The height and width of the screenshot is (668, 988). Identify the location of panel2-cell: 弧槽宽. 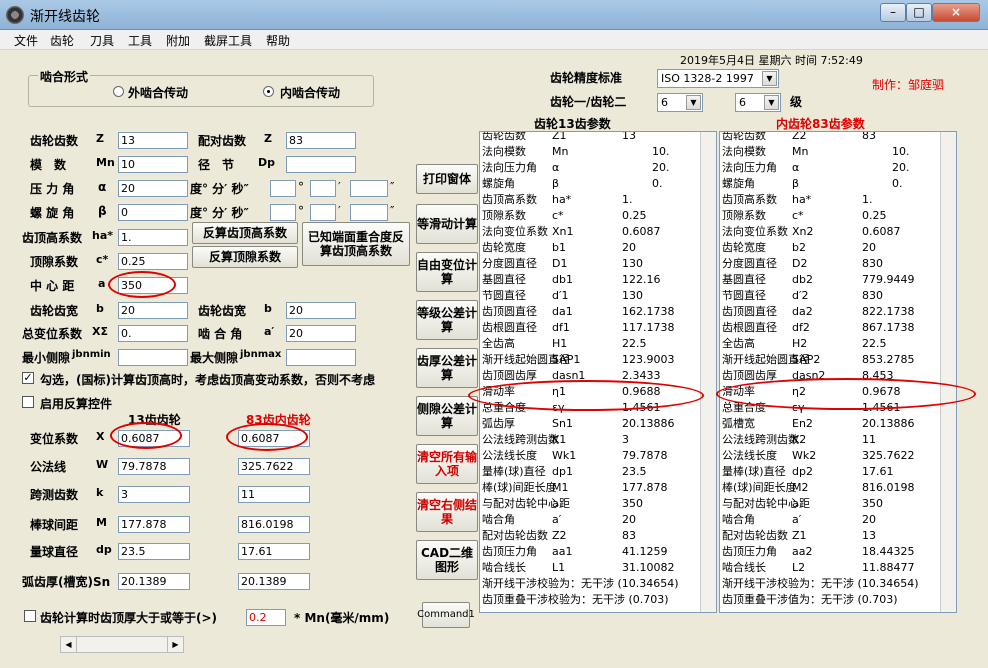
(738, 423).